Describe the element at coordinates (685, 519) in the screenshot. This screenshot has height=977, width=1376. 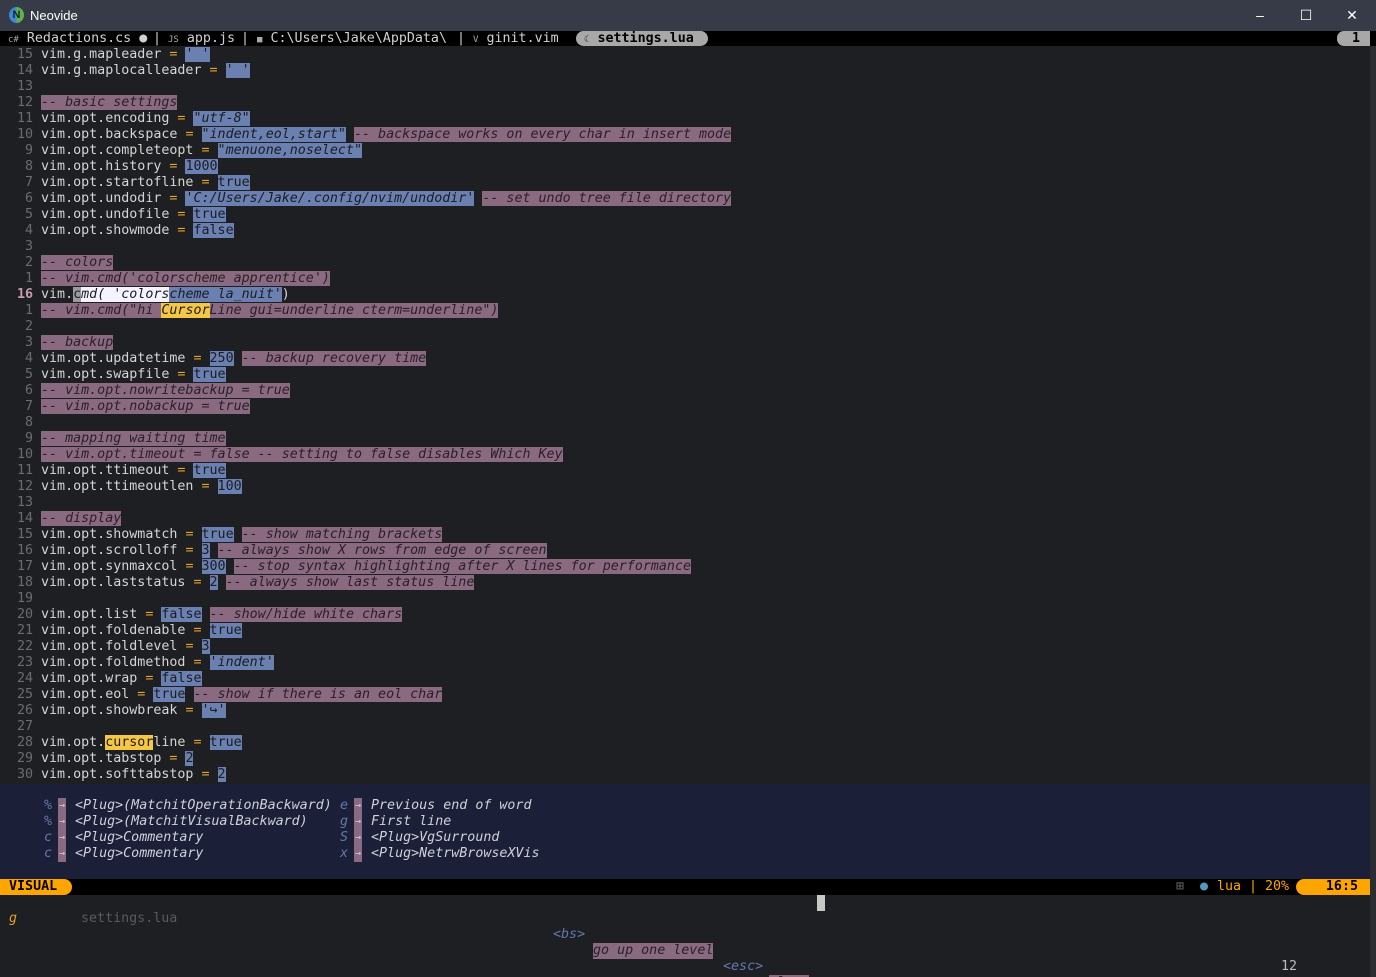
I see `code-line: 14 -- display` at that location.